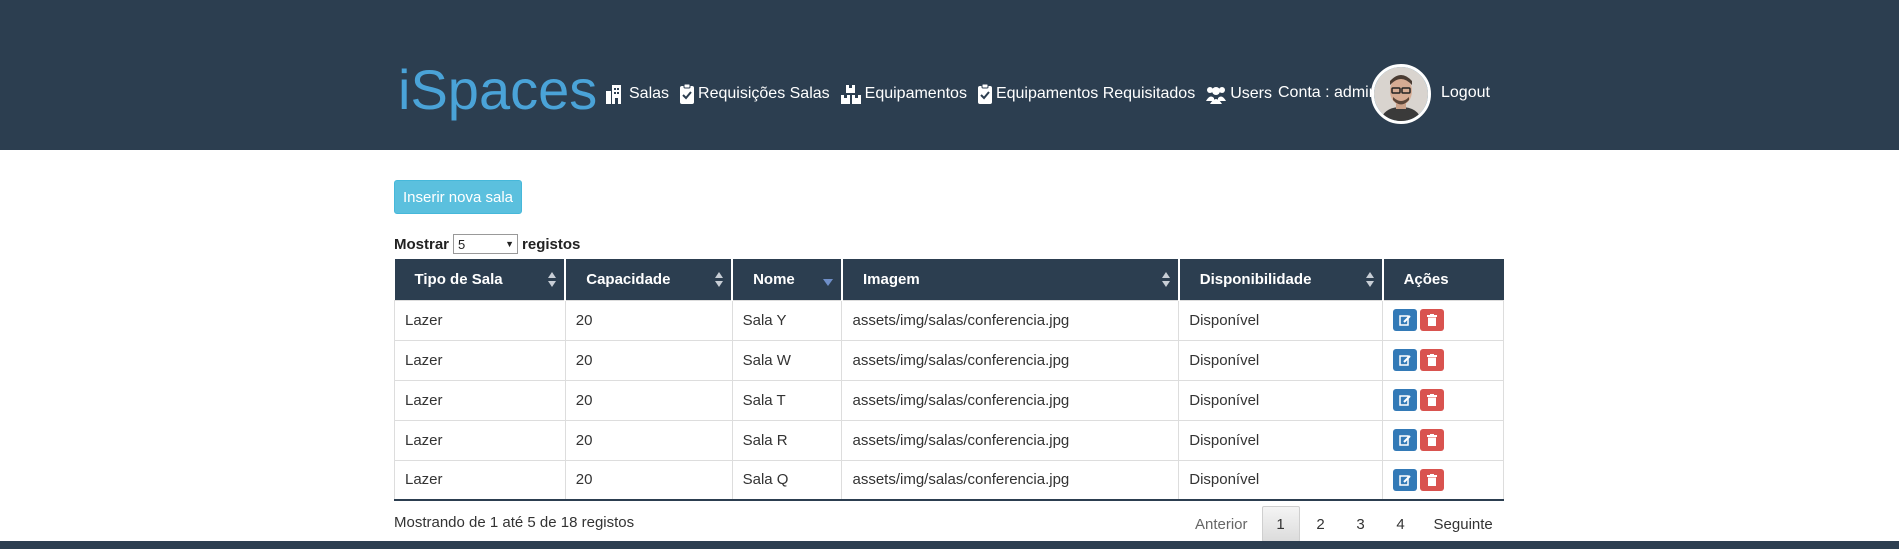 The height and width of the screenshot is (549, 1899). What do you see at coordinates (422, 244) in the screenshot?
I see `length-prefix: Mostrar` at bounding box center [422, 244].